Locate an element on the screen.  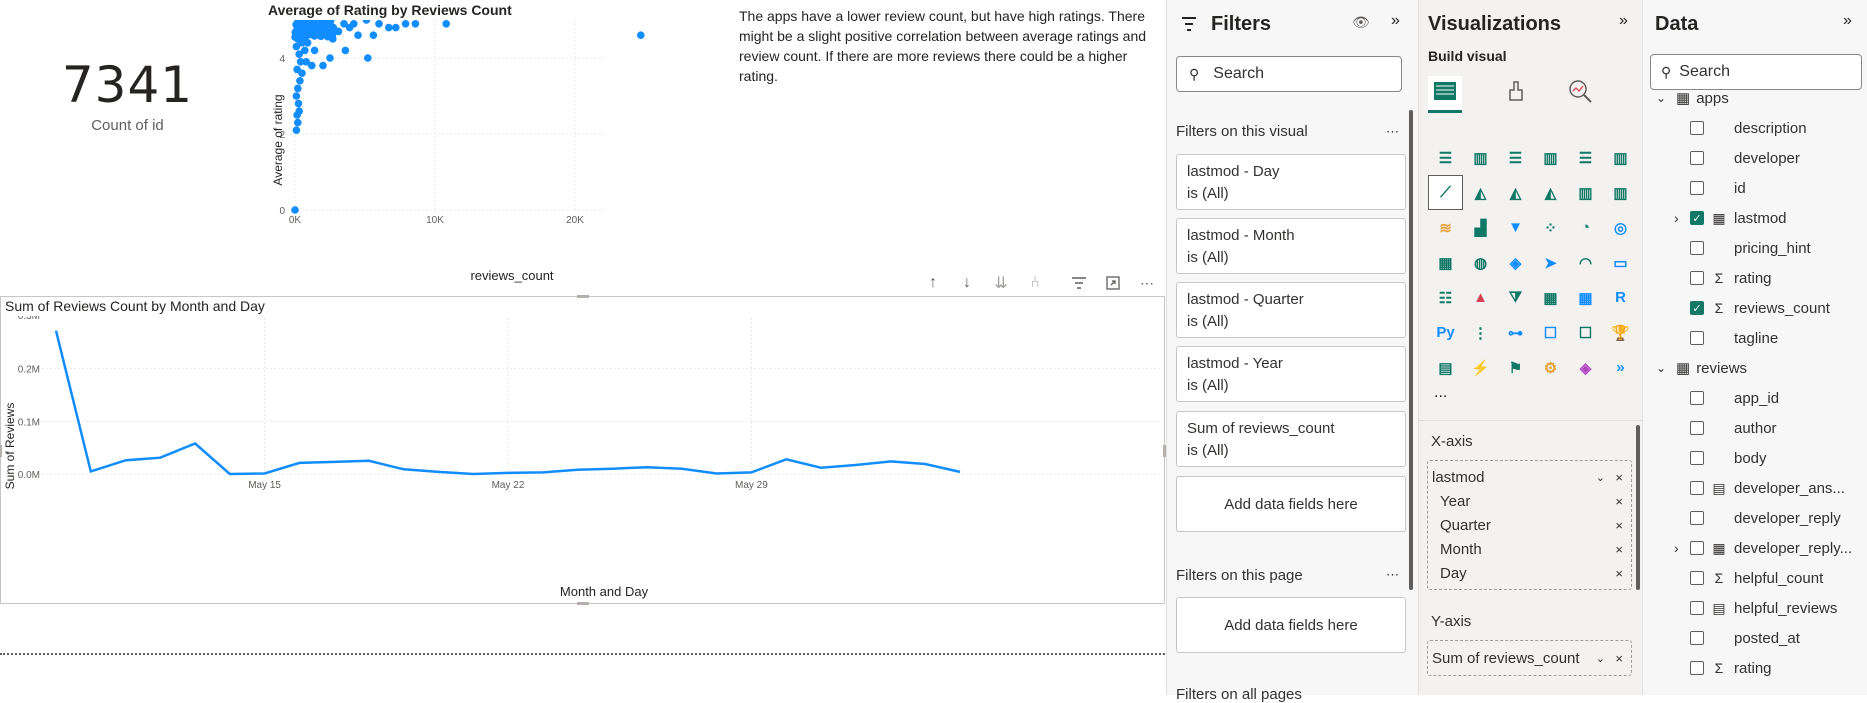
table-apps: ⌄ ▦ apps is located at coordinates (1754, 98).